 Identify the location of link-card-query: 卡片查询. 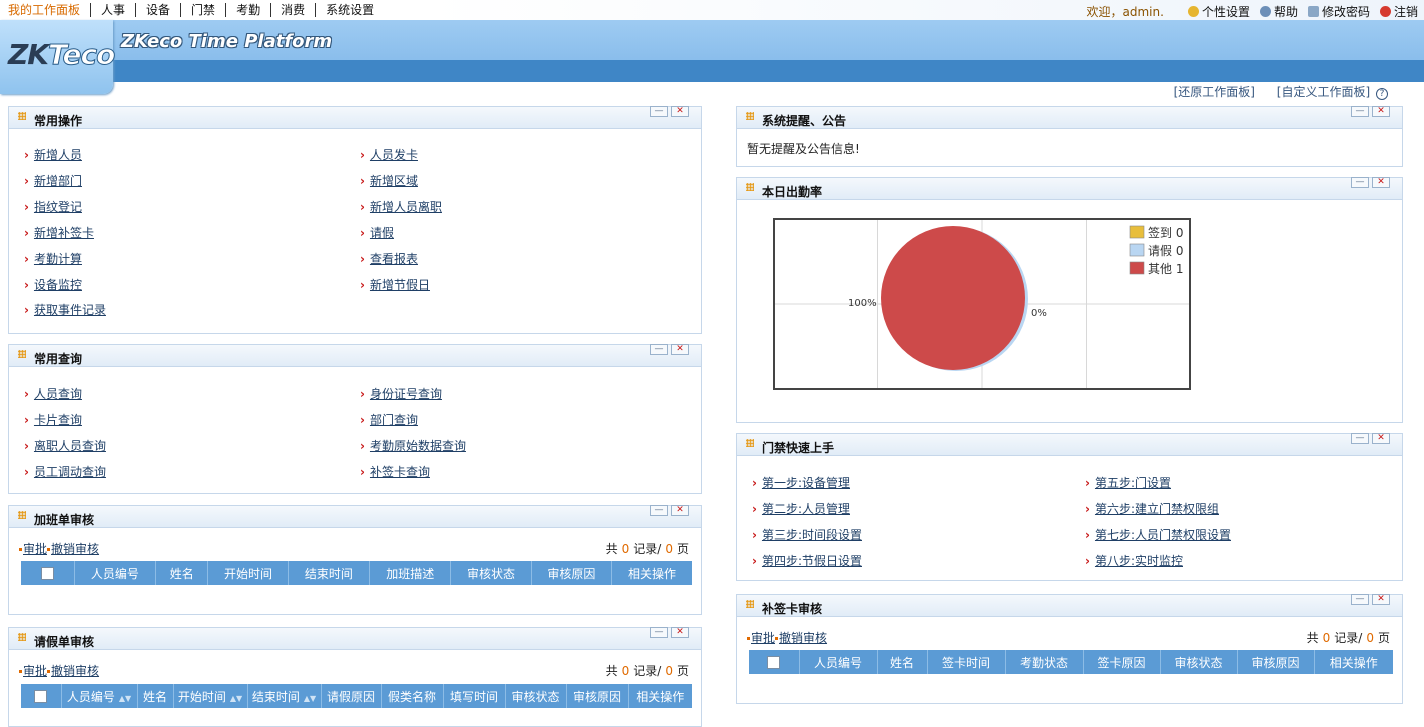
(53, 419).